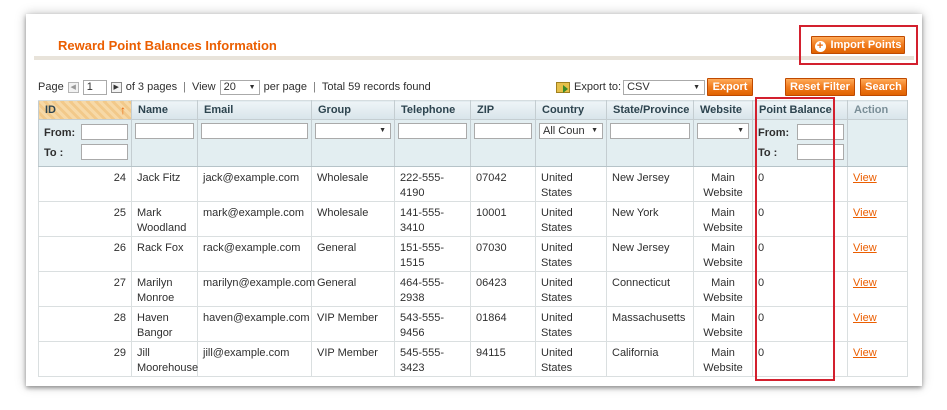 The height and width of the screenshot is (410, 947). I want to click on website-filter-select, so click(723, 131).